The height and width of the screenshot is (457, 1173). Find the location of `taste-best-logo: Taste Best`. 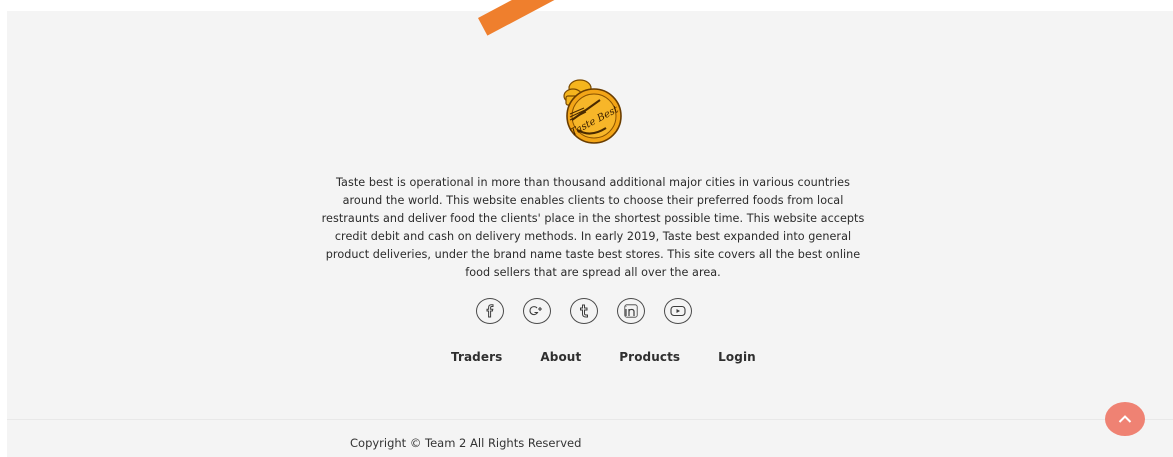

taste-best-logo: Taste Best is located at coordinates (592, 111).